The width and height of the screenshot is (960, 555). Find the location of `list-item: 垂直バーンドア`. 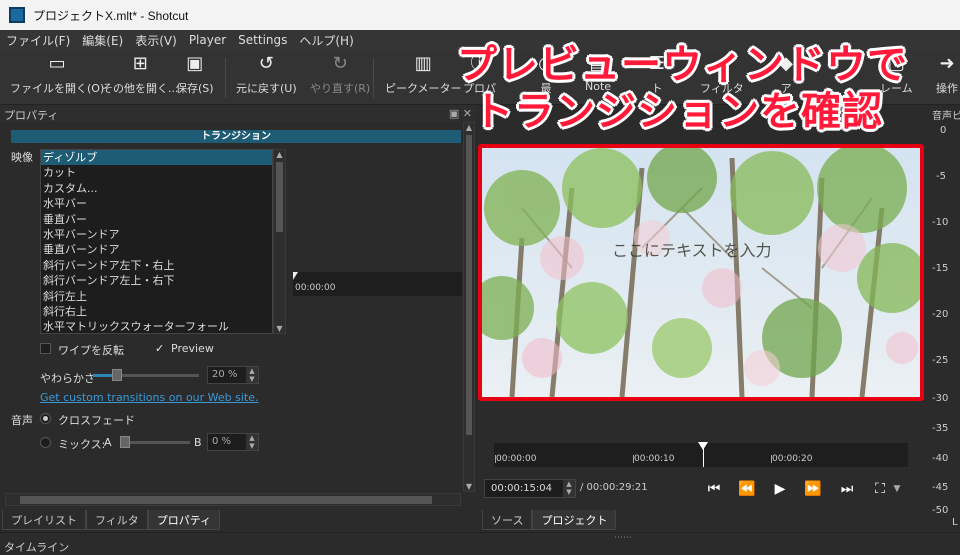

list-item: 垂直バーンドア is located at coordinates (156, 249).